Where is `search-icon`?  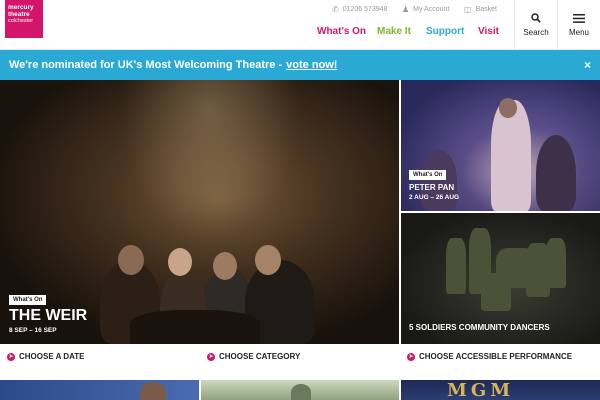
search-icon is located at coordinates (536, 18).